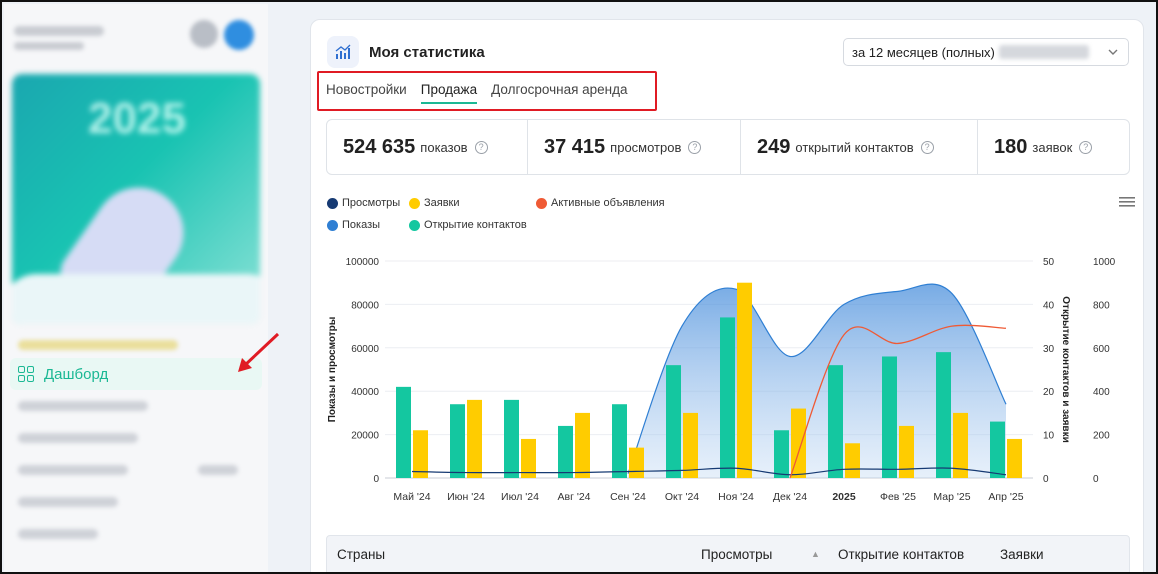 The image size is (1158, 574). I want to click on category-tabs: Новостройки Продажа Долгосрочная аренда, so click(477, 93).